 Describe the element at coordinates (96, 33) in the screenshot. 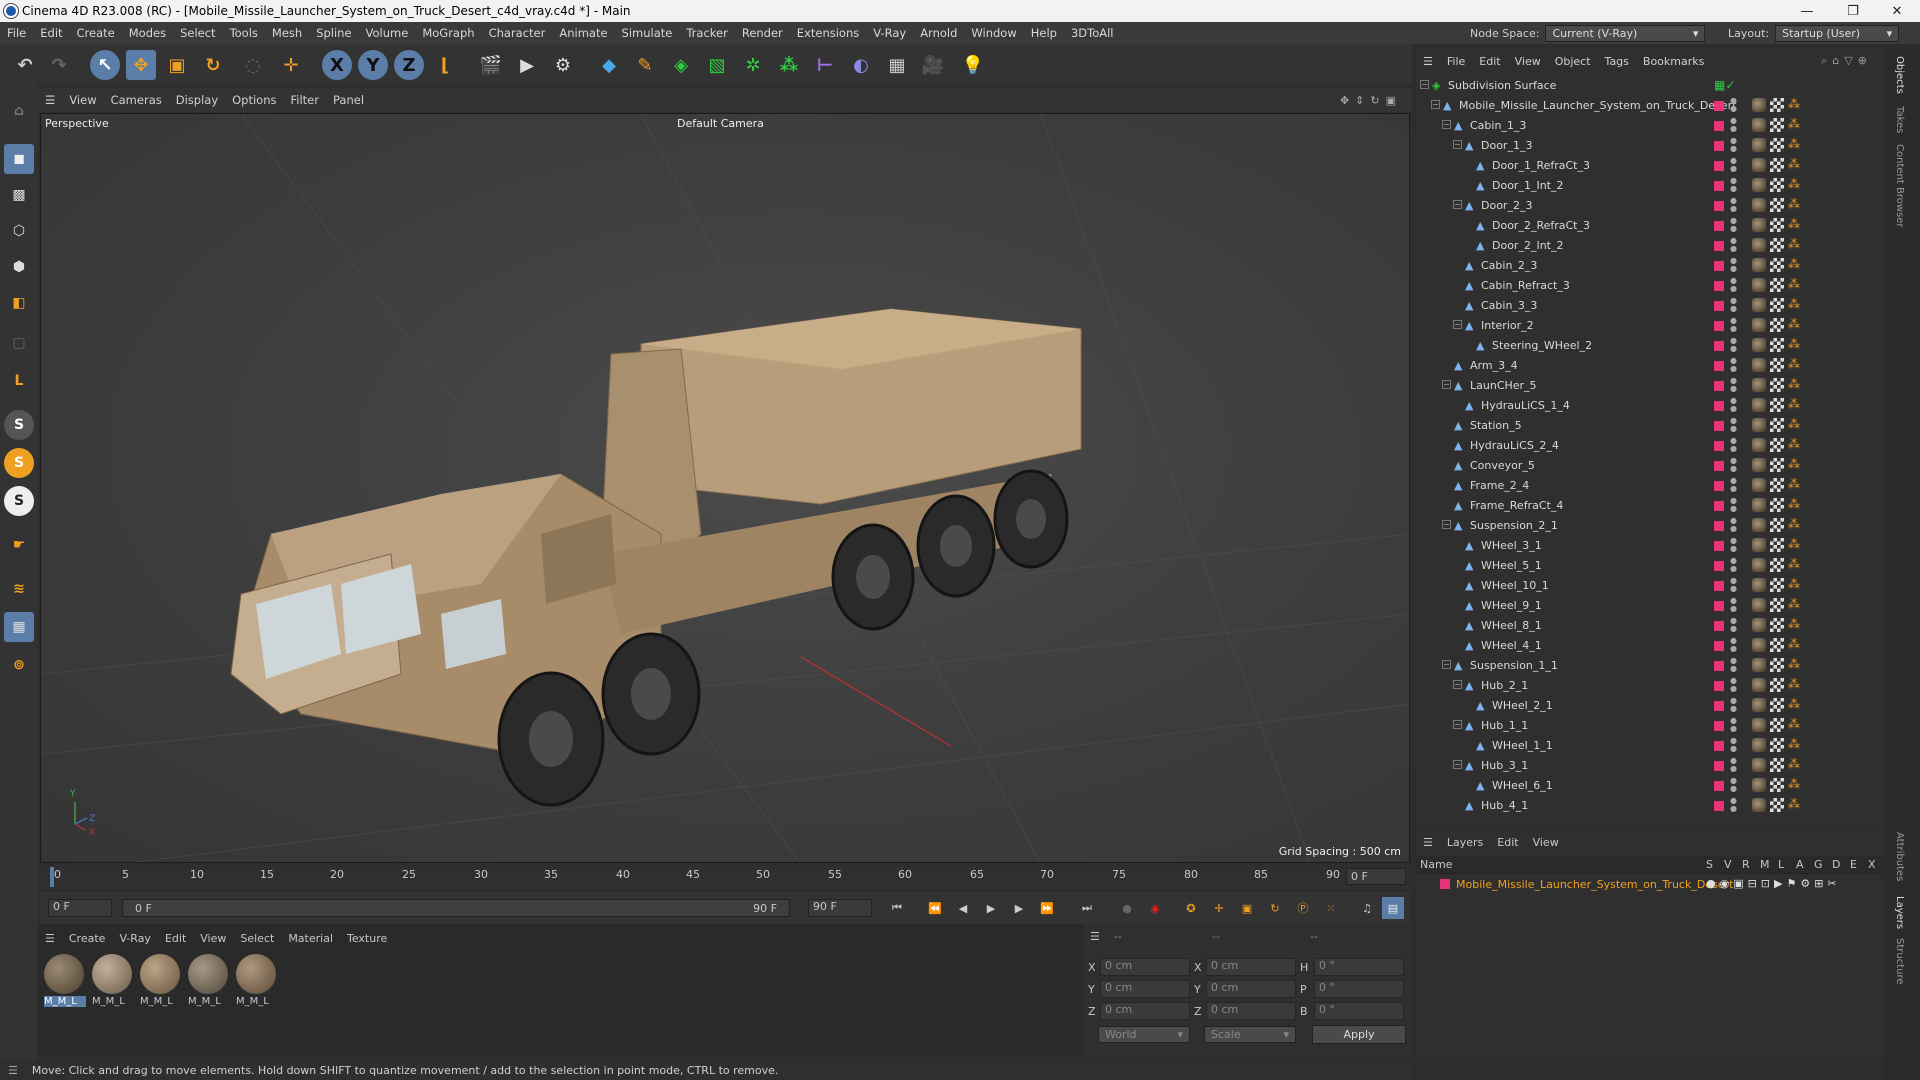

I see `menu-create: Create` at that location.